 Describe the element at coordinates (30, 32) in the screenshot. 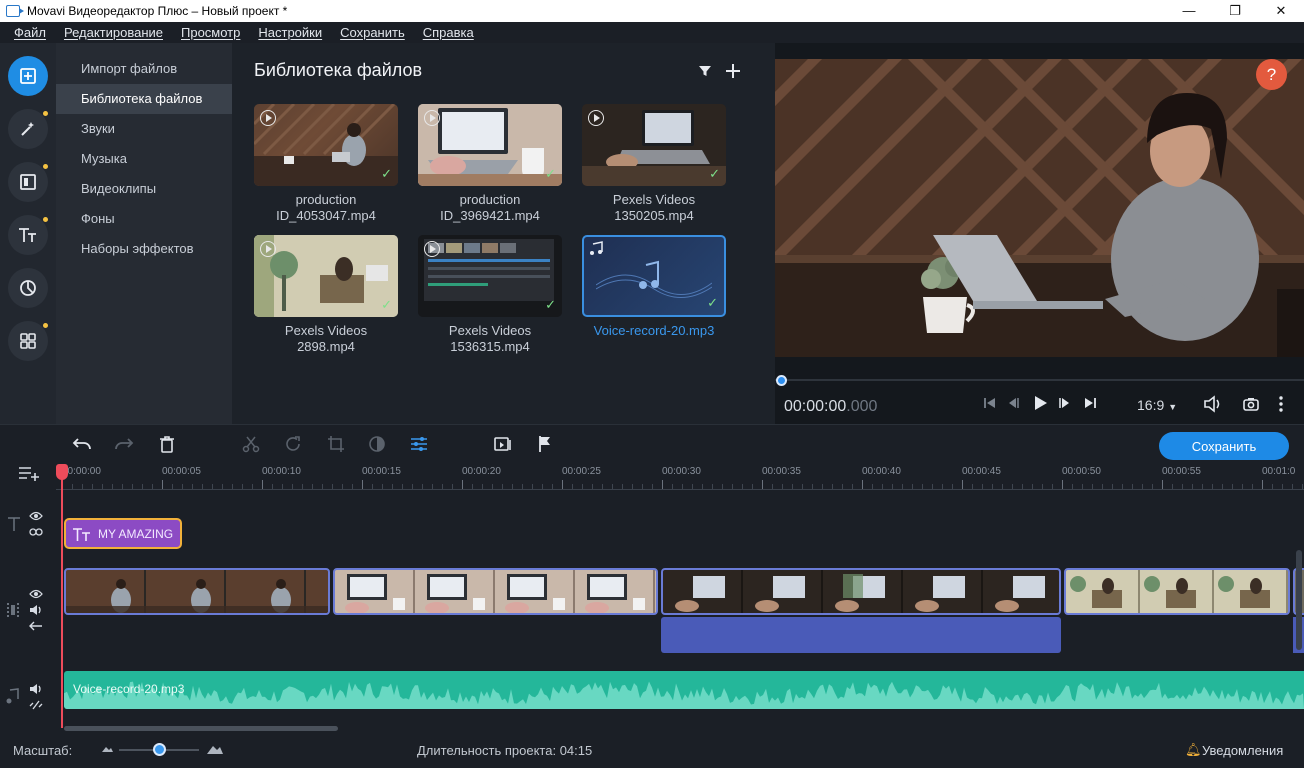

I see `menu-file: Файл` at that location.